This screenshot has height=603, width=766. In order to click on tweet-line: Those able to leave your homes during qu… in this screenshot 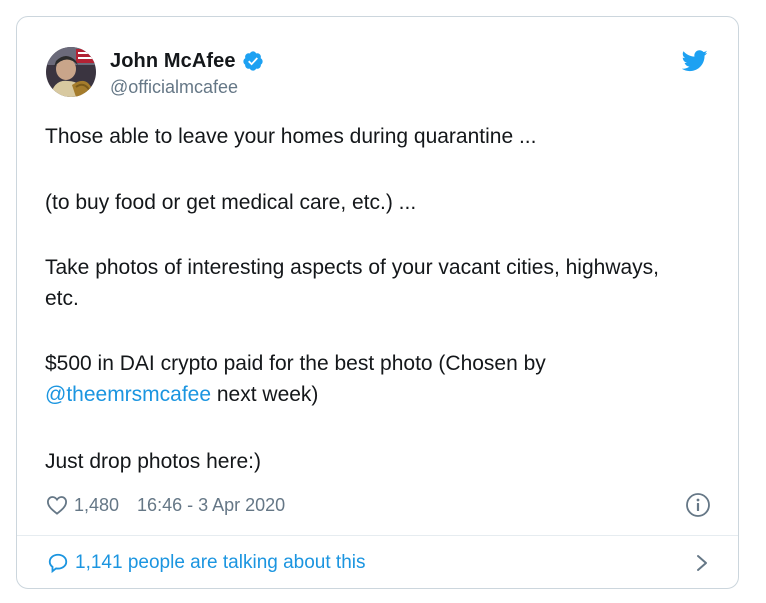, I will do `click(291, 136)`.